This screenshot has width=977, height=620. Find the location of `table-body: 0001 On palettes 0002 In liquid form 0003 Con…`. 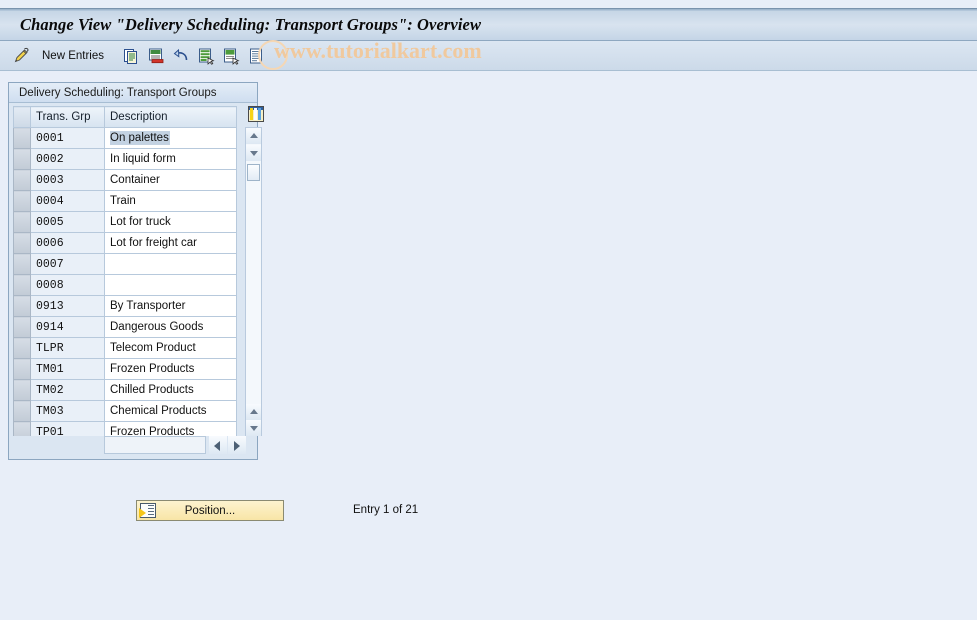

table-body: 0001 On palettes 0002 In liquid form 0003 Con… is located at coordinates (125, 285).